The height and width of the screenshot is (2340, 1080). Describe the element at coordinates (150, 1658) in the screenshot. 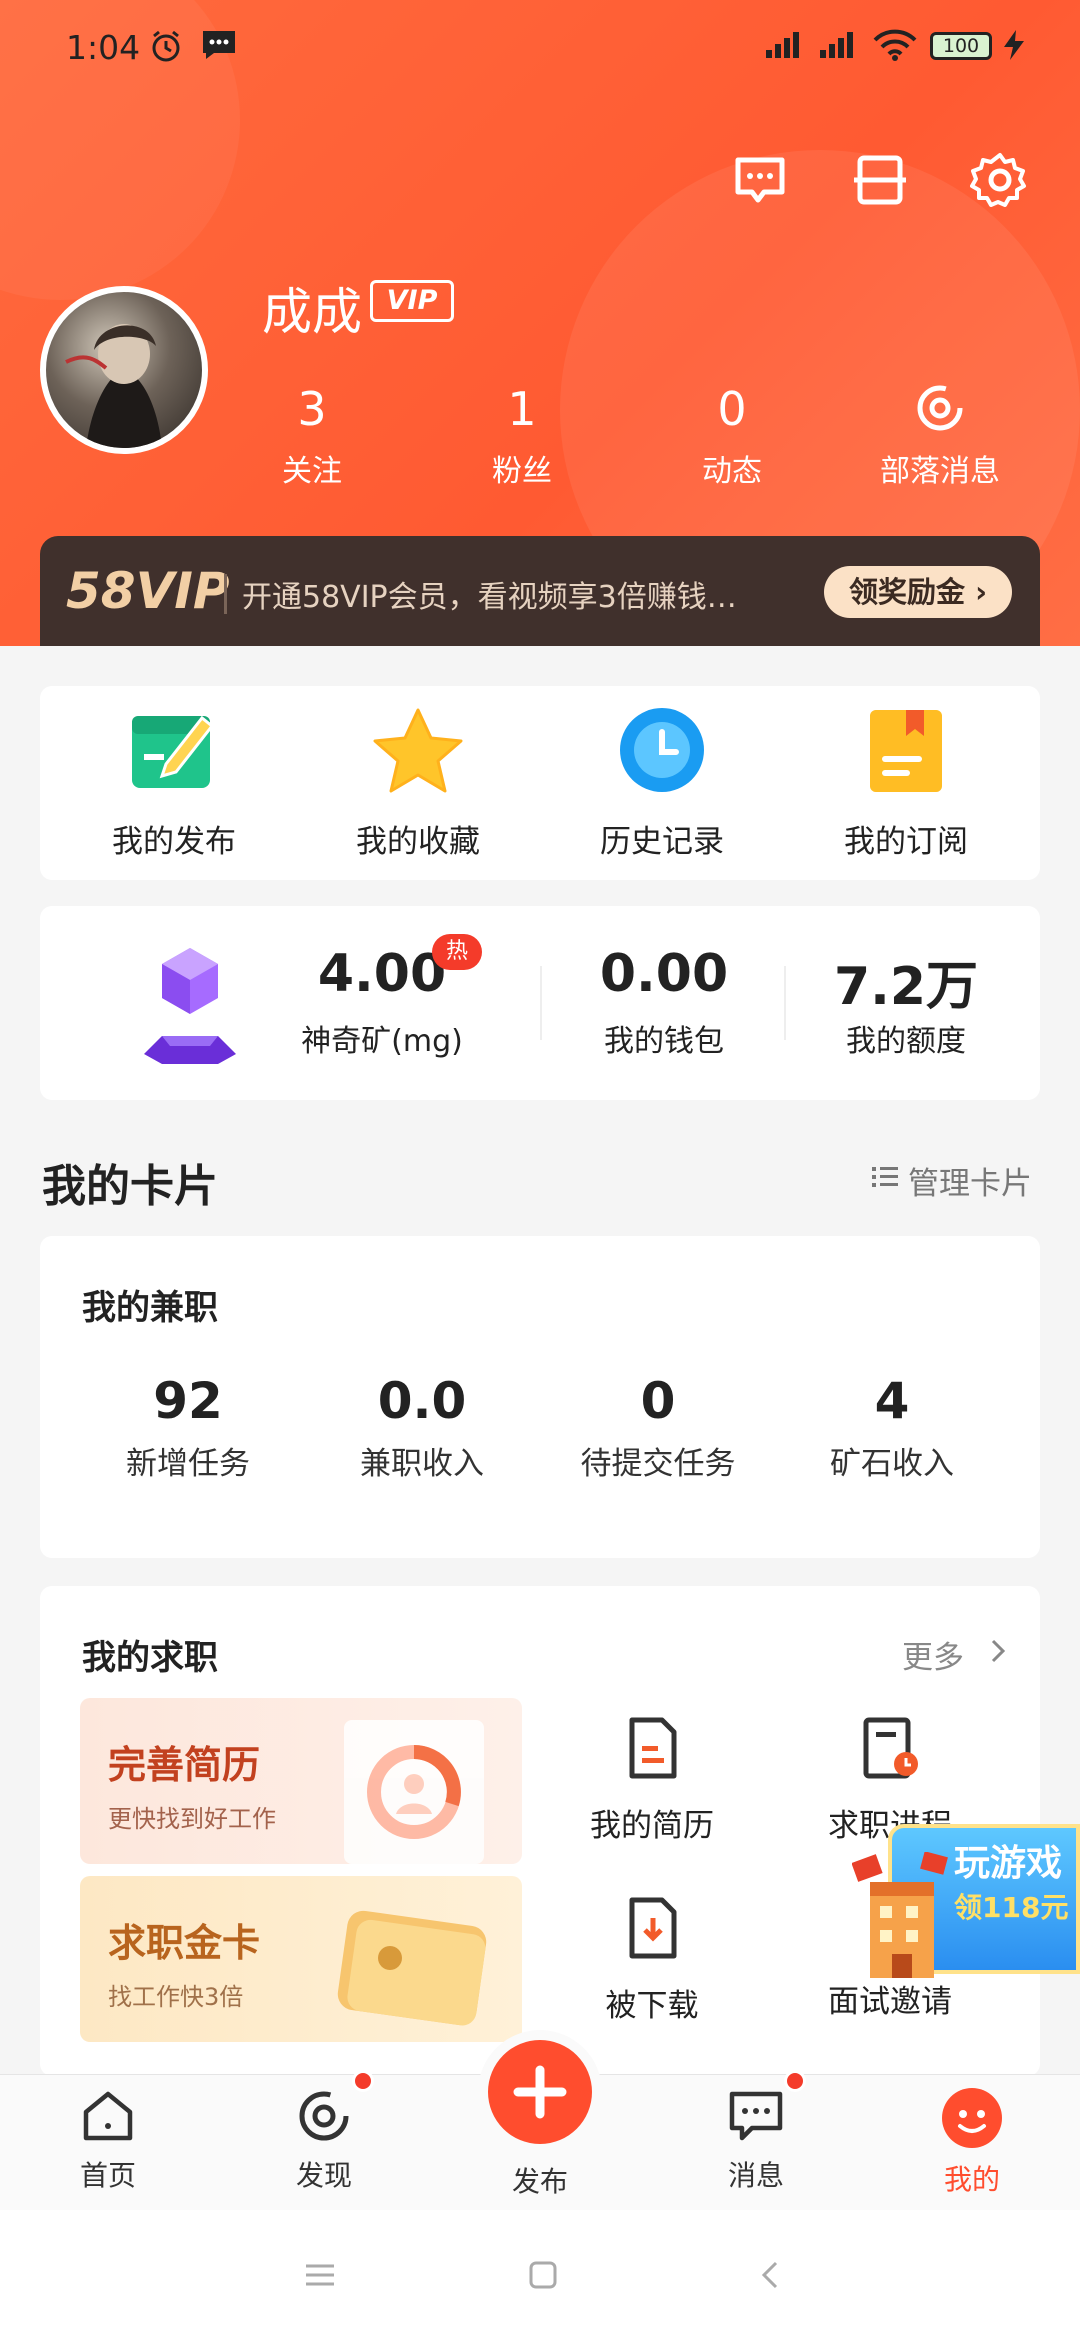

I see `job-title: 我的求职` at that location.